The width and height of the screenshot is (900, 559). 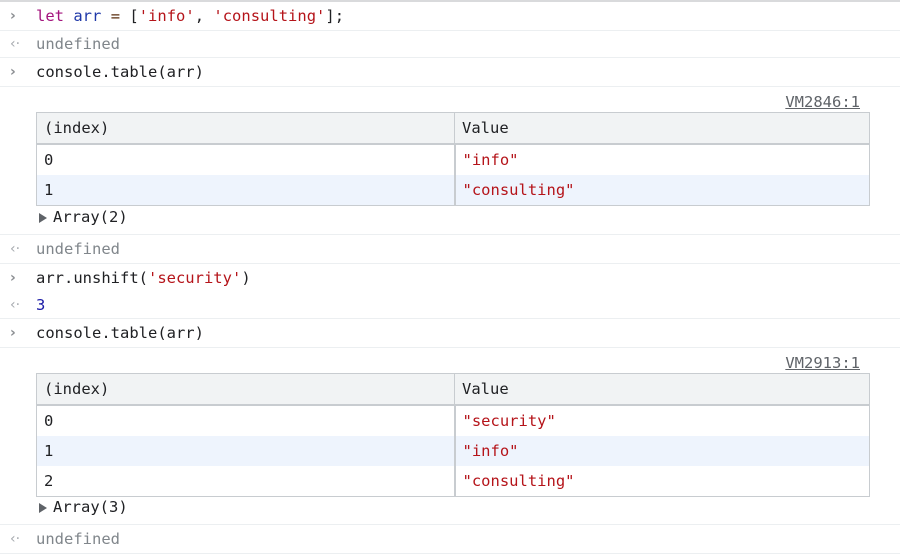 I want to click on table-row: 1 "info", so click(x=453, y=451).